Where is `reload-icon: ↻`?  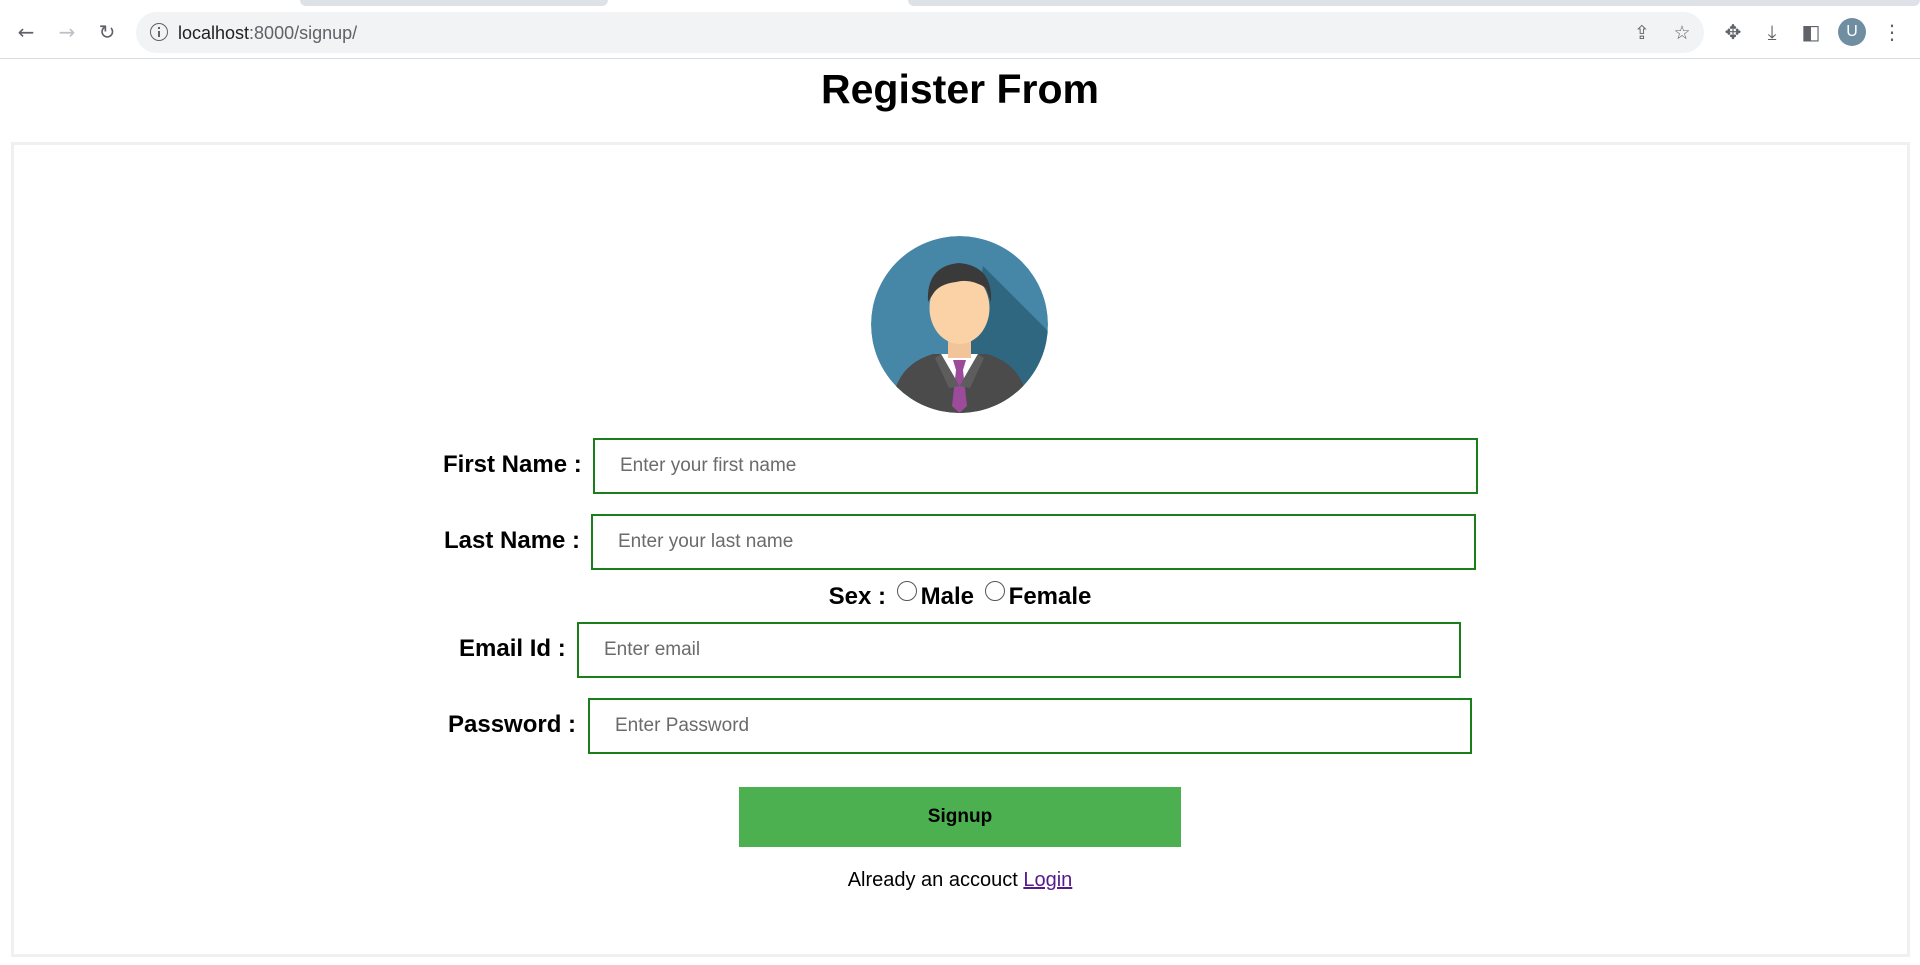 reload-icon: ↻ is located at coordinates (107, 32).